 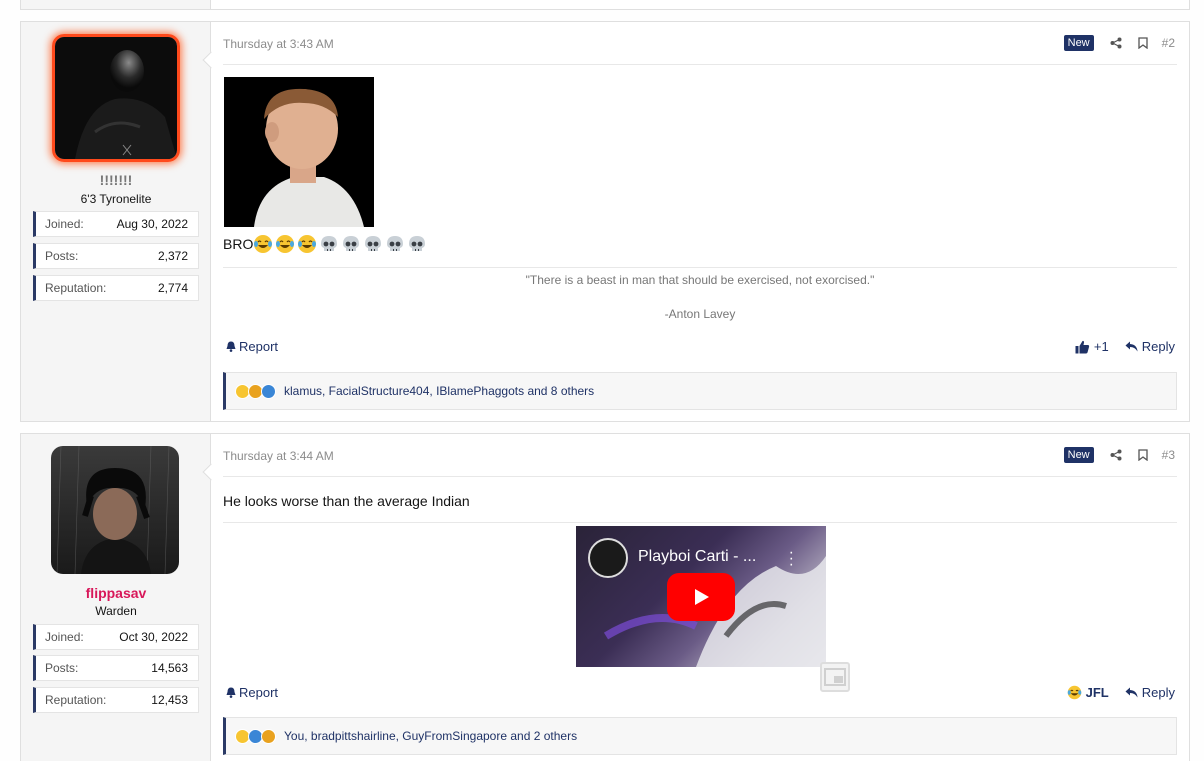 What do you see at coordinates (278, 456) in the screenshot?
I see `post-date: Thursday at 3:44 AM` at bounding box center [278, 456].